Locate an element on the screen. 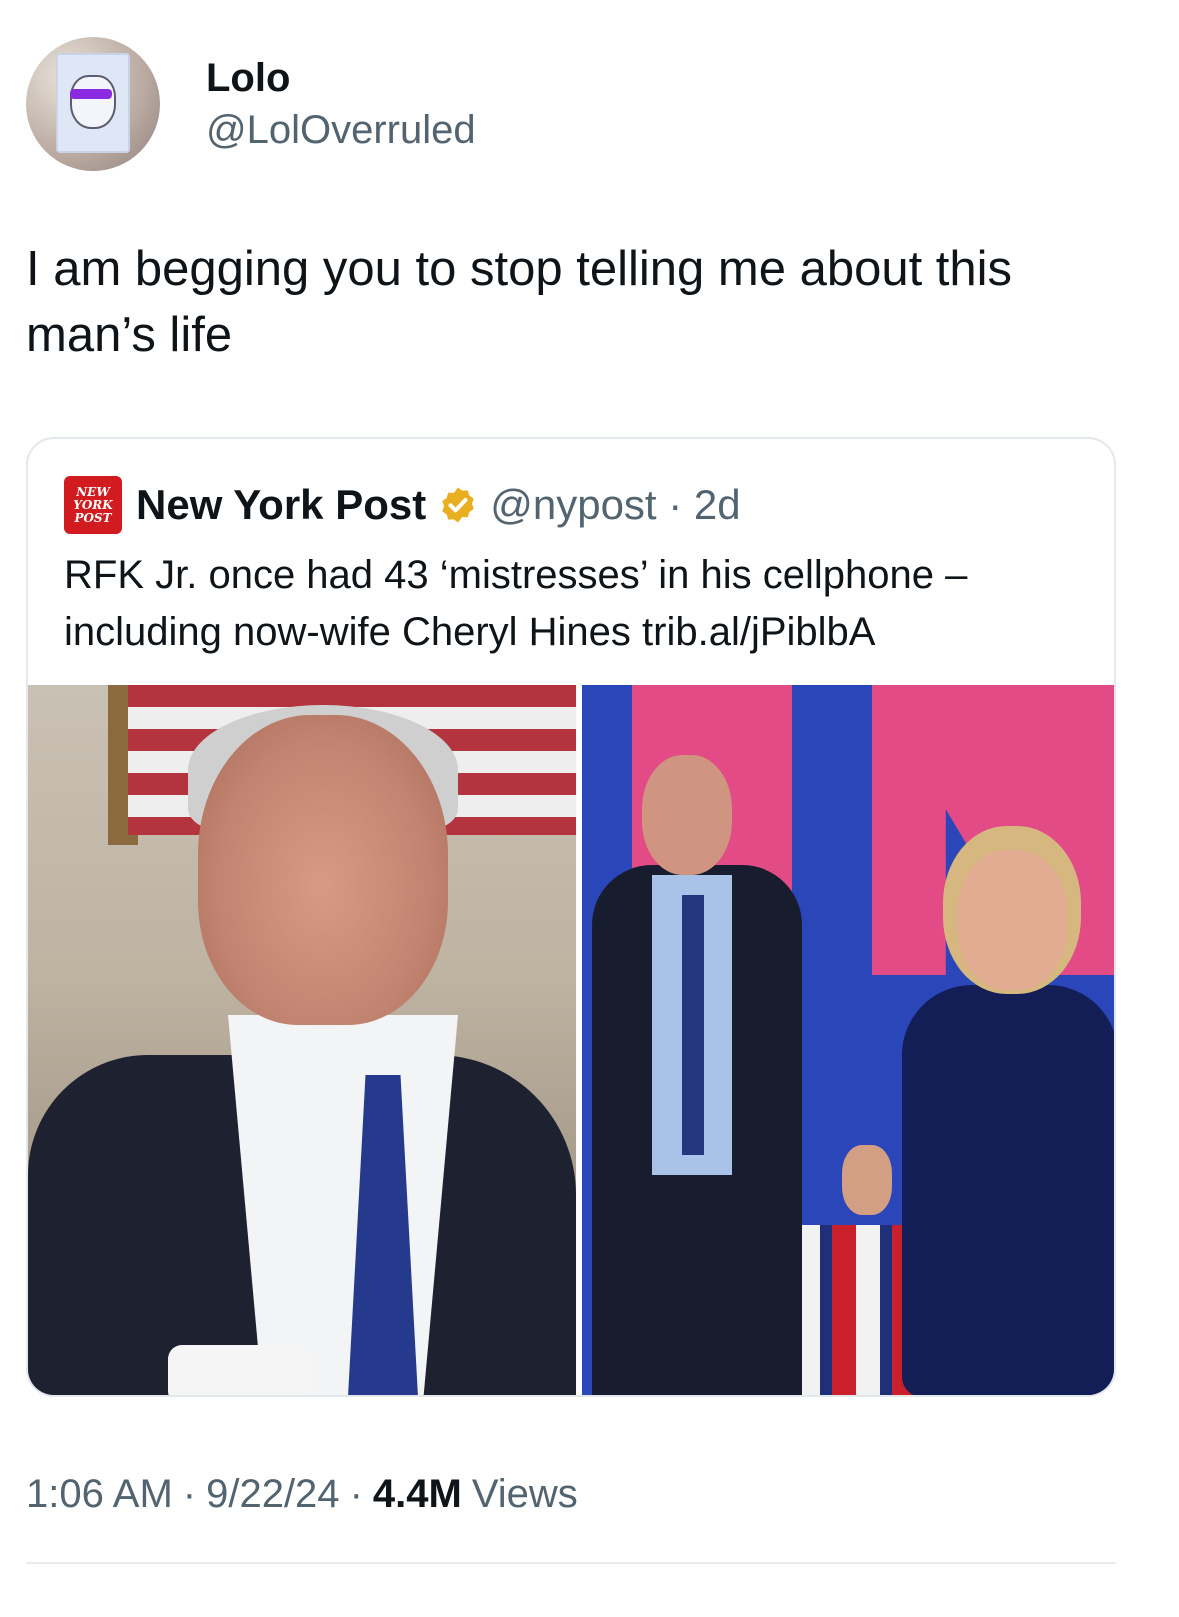 This screenshot has height=1617, width=1179. views-label: Views is located at coordinates (525, 1494).